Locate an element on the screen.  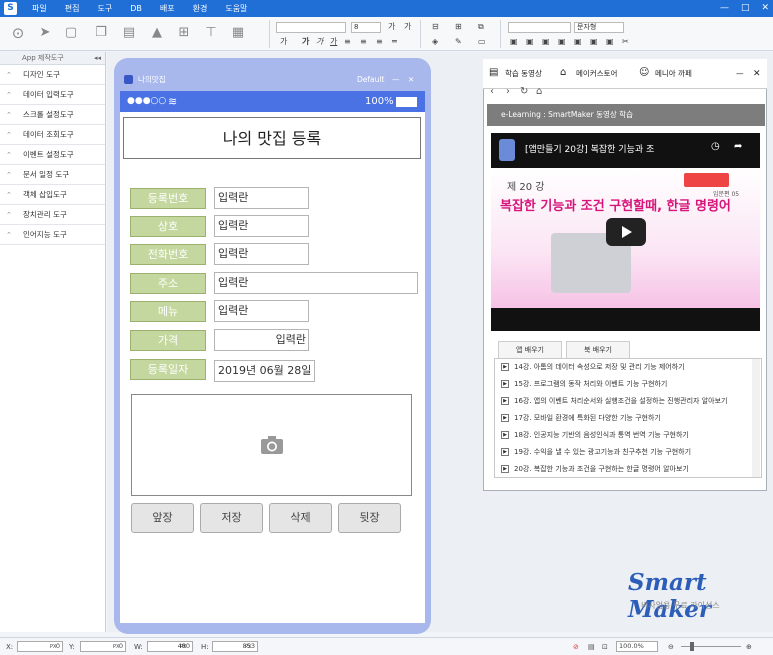
input-price: 입력란 is located at coordinates (261, 340).